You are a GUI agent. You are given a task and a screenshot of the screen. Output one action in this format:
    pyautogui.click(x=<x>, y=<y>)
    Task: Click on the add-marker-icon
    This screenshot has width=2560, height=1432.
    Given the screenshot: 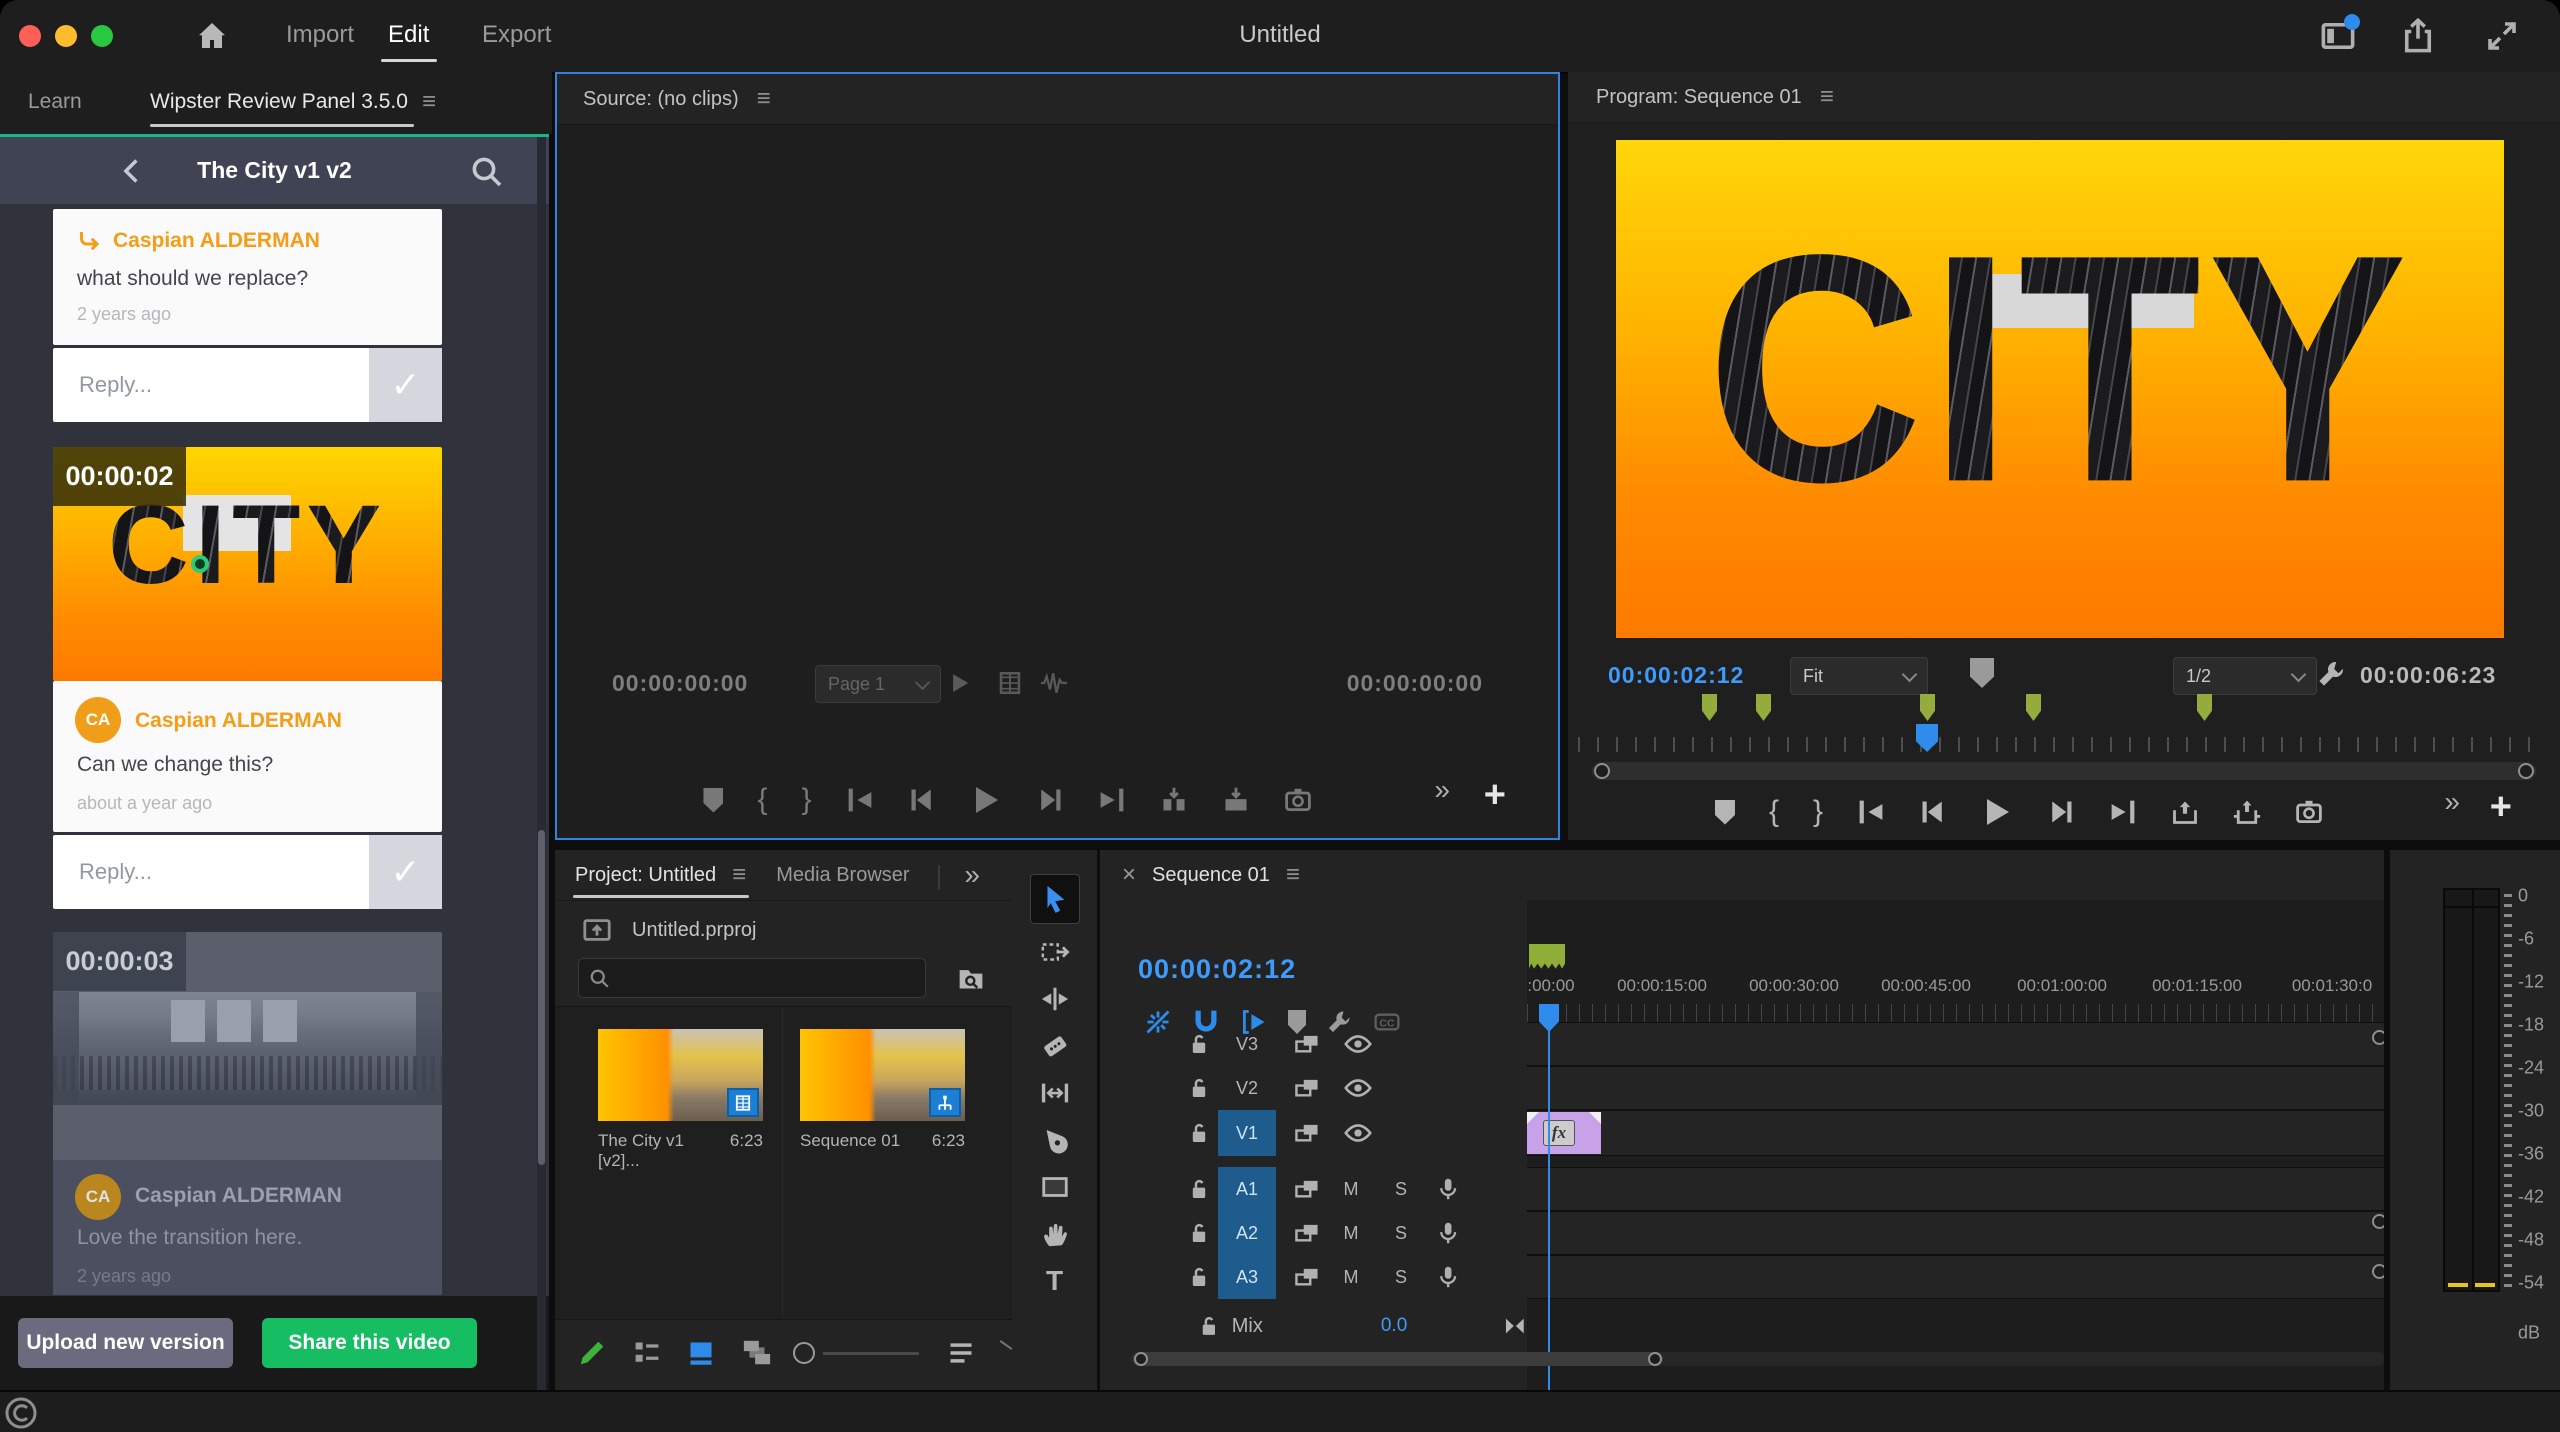 What is the action you would take?
    pyautogui.click(x=713, y=800)
    